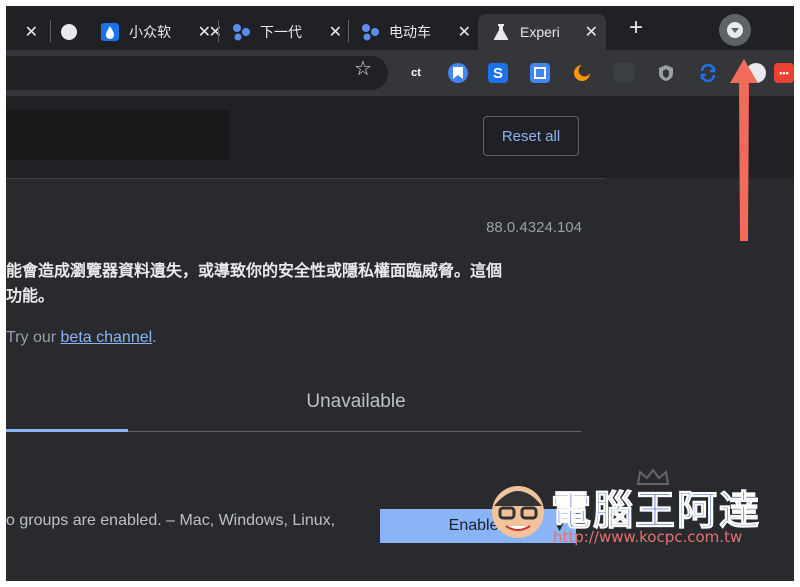 The height and width of the screenshot is (587, 800). Describe the element at coordinates (416, 32) in the screenshot. I see `tab-4: 电动车 ✕` at that location.